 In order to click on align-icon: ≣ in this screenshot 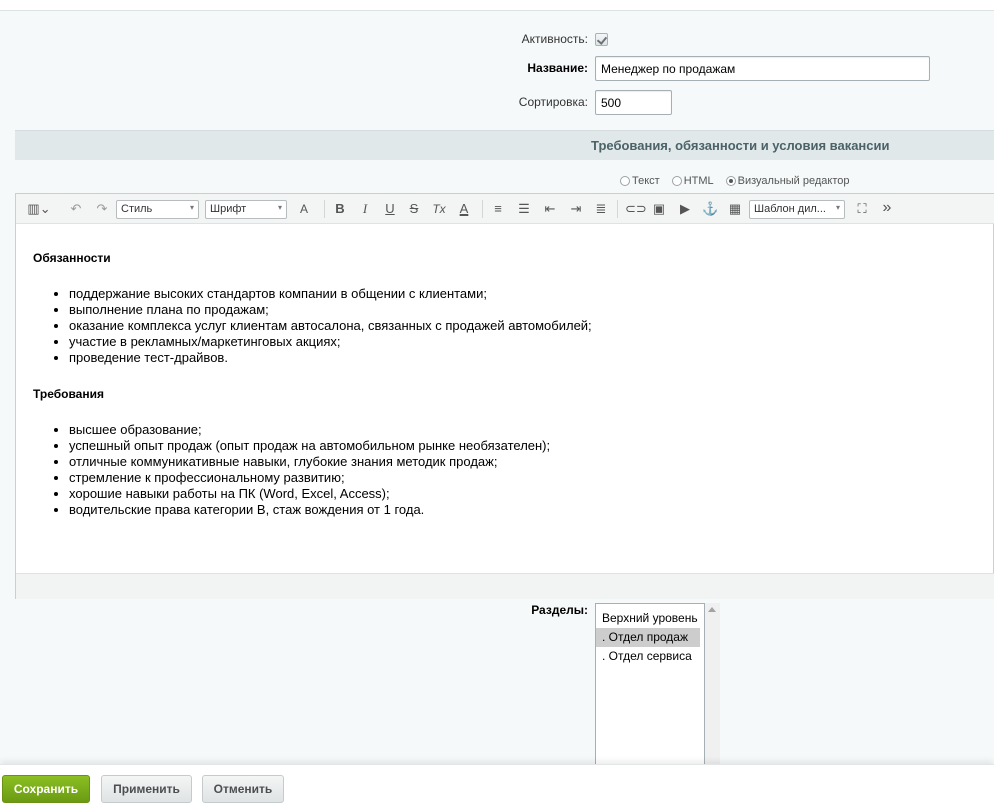, I will do `click(601, 209)`.